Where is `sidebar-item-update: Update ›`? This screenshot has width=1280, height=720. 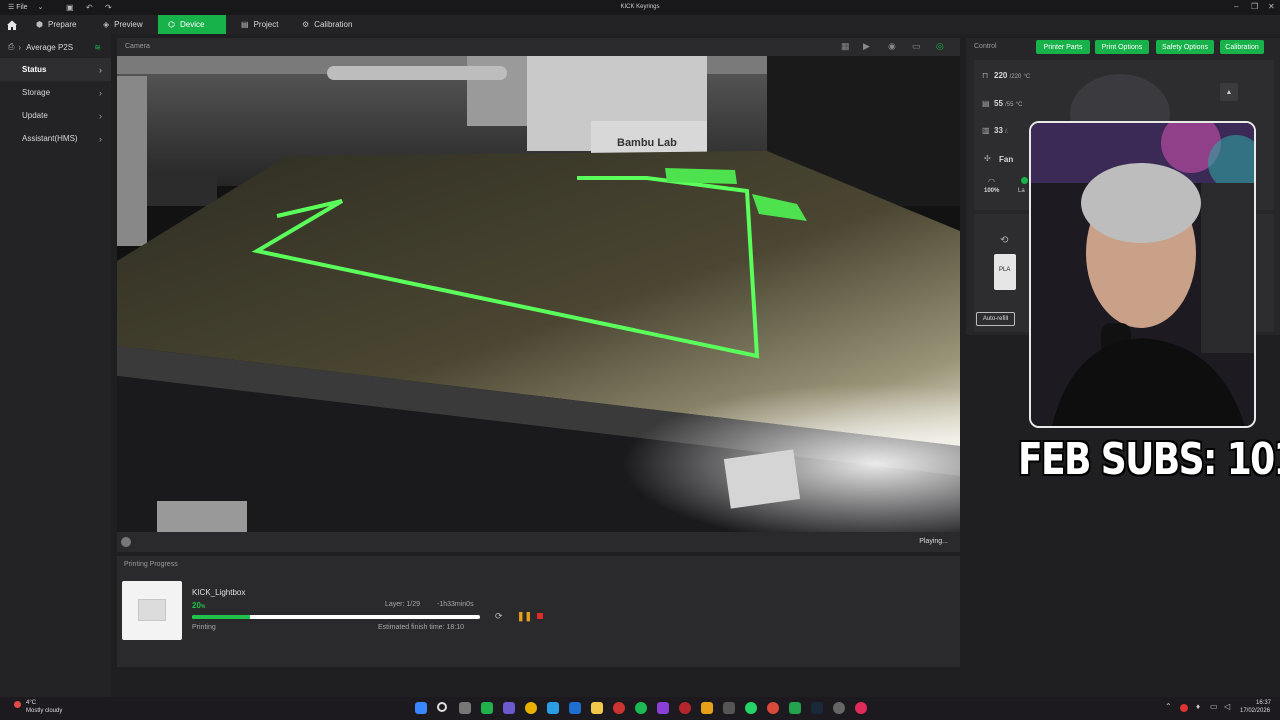 sidebar-item-update: Update › is located at coordinates (55, 115).